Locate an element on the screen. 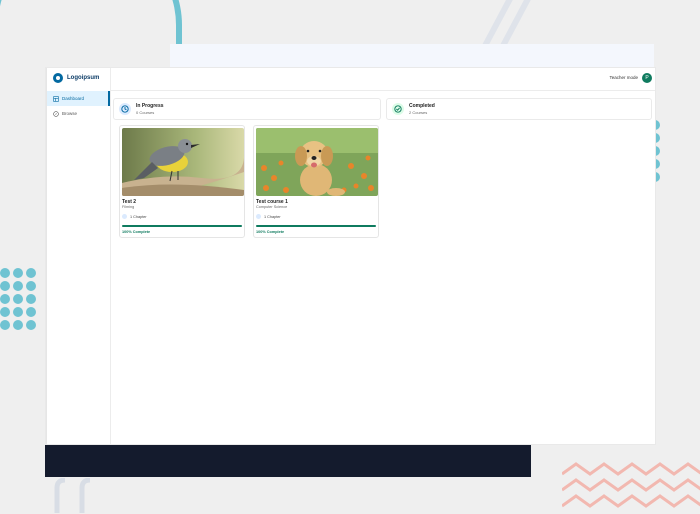 This screenshot has height=514, width=700. in-progress-card: In Progress 0 Courses is located at coordinates (247, 109).